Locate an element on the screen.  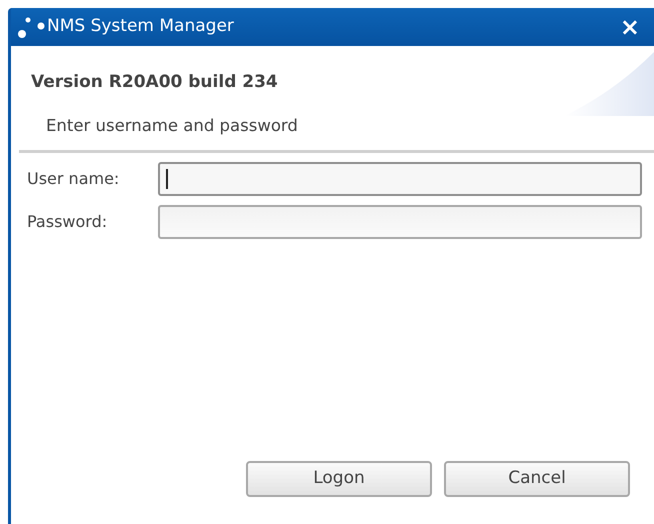
field-label: User name: is located at coordinates (73, 179).